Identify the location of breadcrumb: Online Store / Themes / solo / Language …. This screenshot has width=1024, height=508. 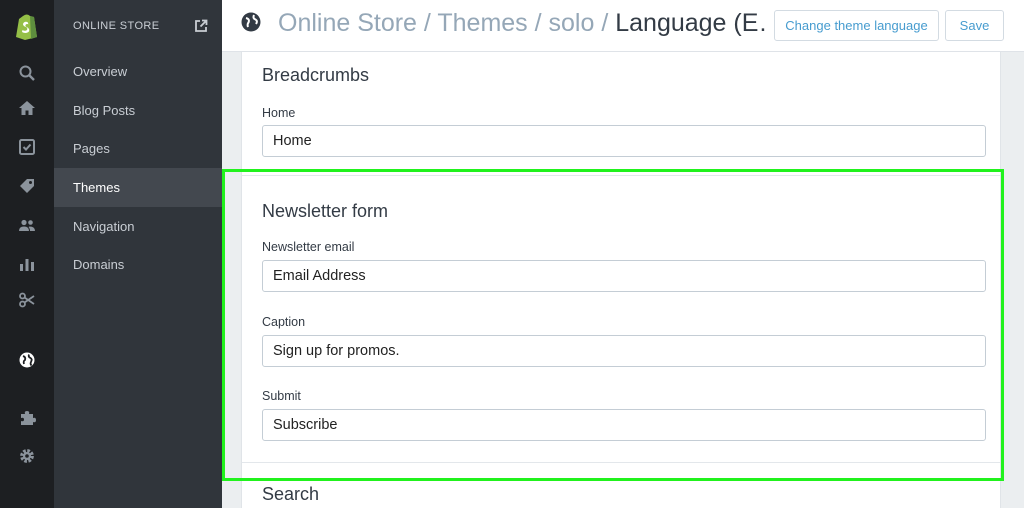
(523, 23).